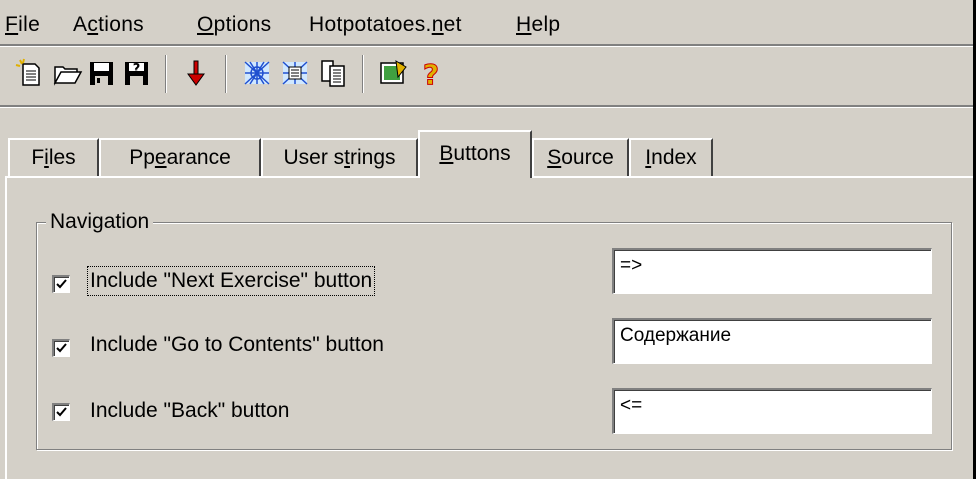 The image size is (979, 479). What do you see at coordinates (446, 153) in the screenshot?
I see `tab-buttons-mnemonic: B` at bounding box center [446, 153].